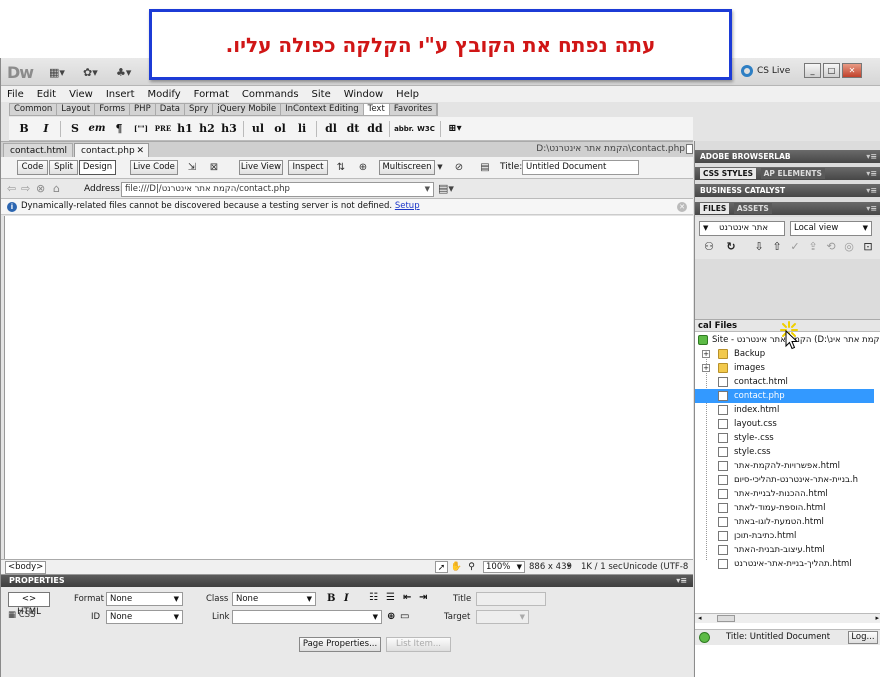 The width and height of the screenshot is (880, 677). I want to click on tab-layout: Layout, so click(76, 109).